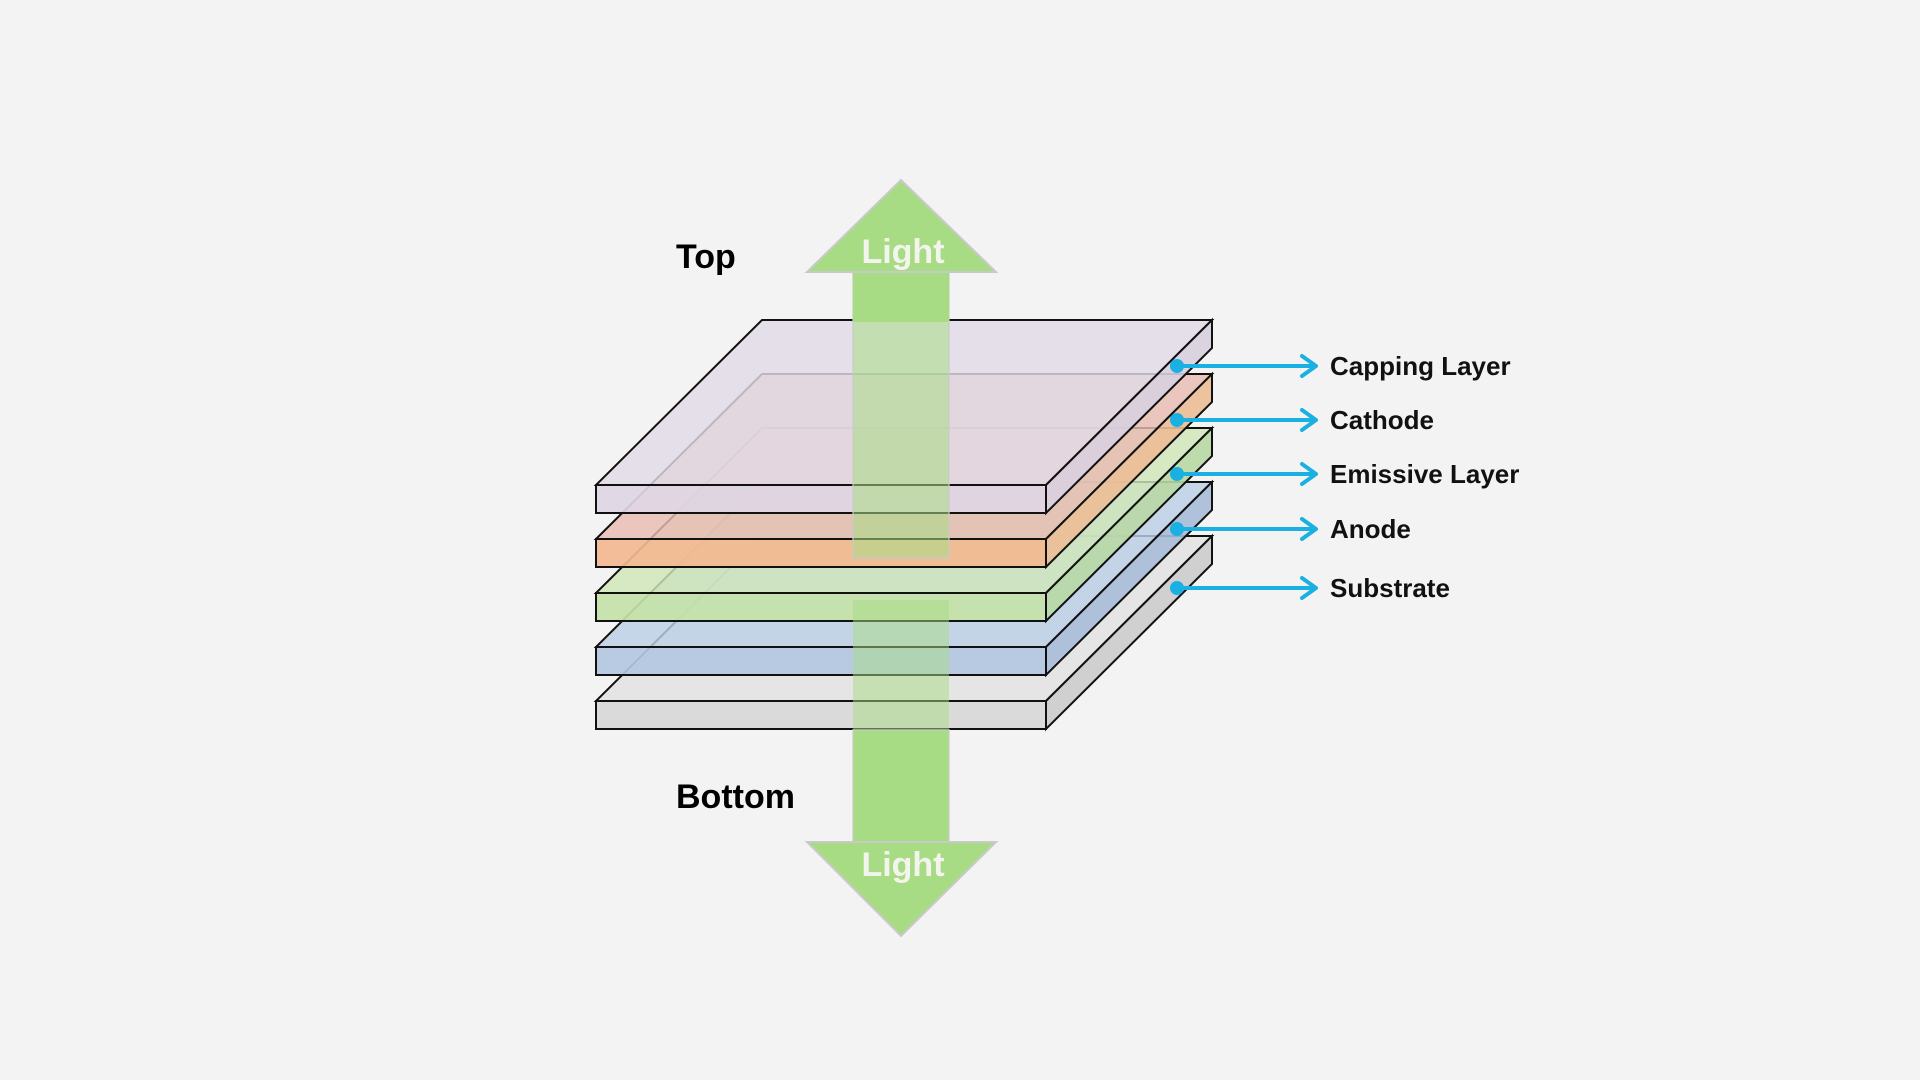 The width and height of the screenshot is (1920, 1080). Describe the element at coordinates (735, 797) in the screenshot. I see `bottom-label: Bottom` at that location.